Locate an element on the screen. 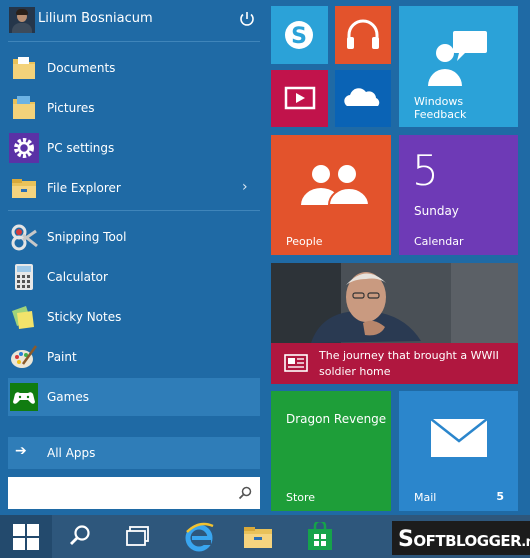 The width and height of the screenshot is (530, 558). tile-label: Store is located at coordinates (301, 497).